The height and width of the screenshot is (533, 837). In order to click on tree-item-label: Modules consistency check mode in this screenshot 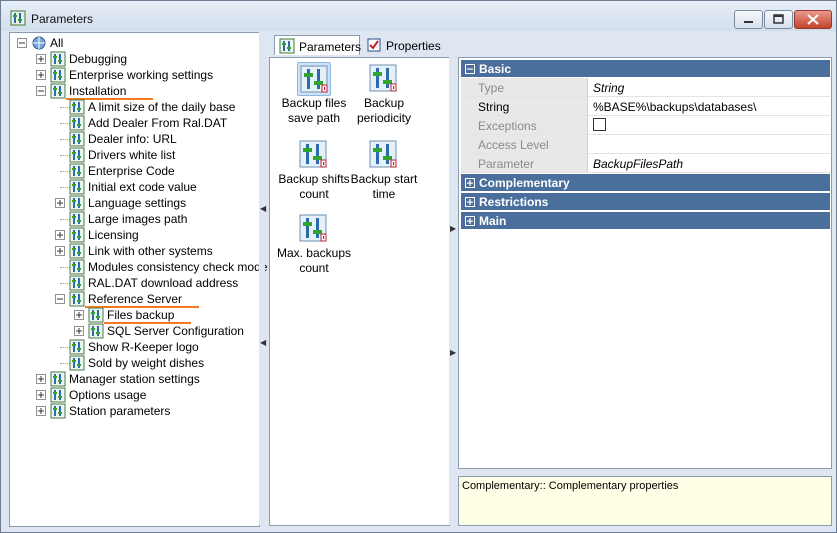, I will do `click(178, 267)`.